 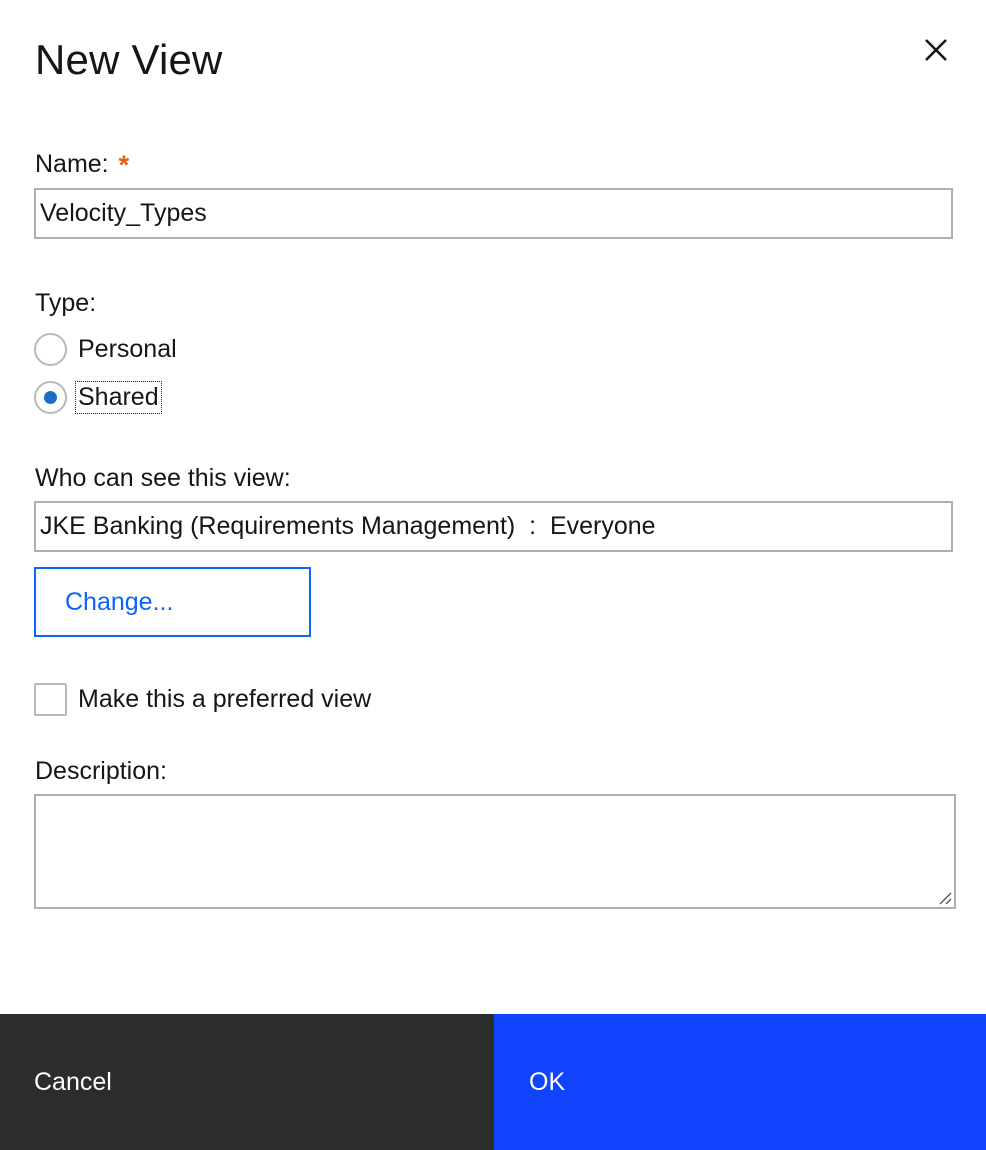 I want to click on description-textarea, so click(x=495, y=851).